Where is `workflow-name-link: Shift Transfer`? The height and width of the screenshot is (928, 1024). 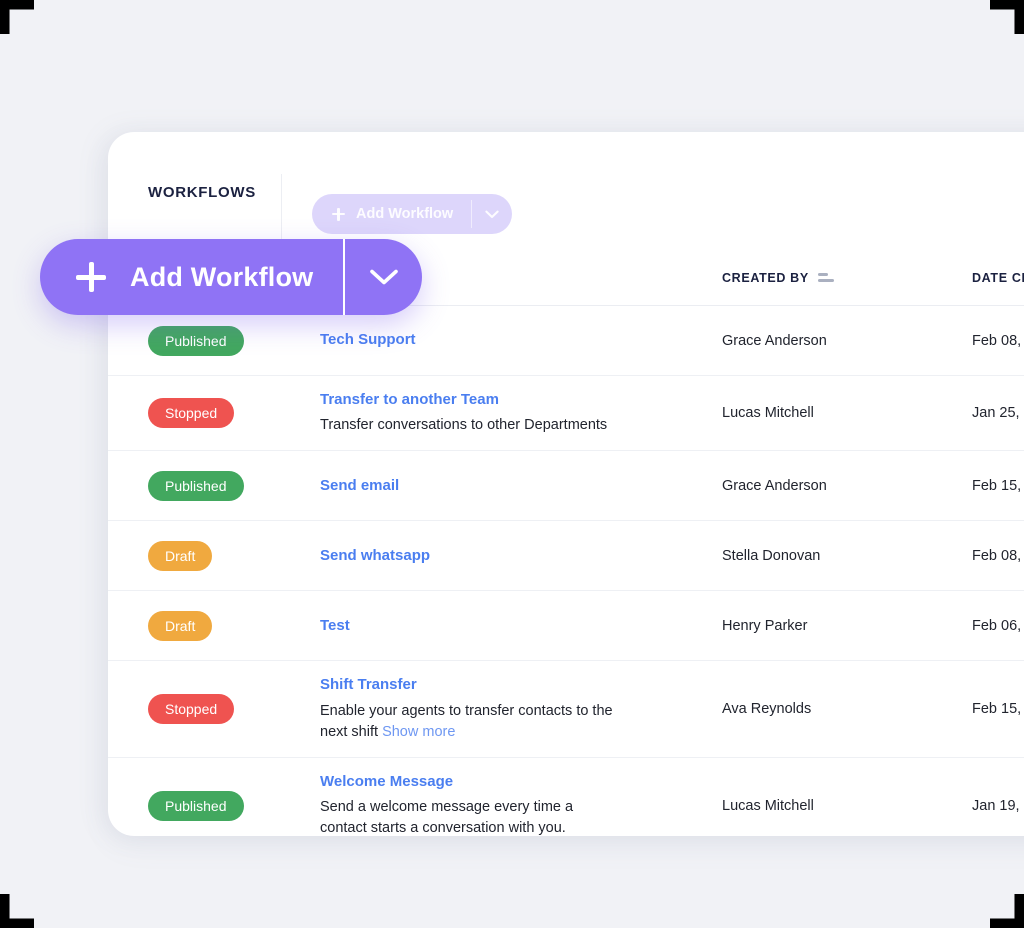 workflow-name-link: Shift Transfer is located at coordinates (521, 685).